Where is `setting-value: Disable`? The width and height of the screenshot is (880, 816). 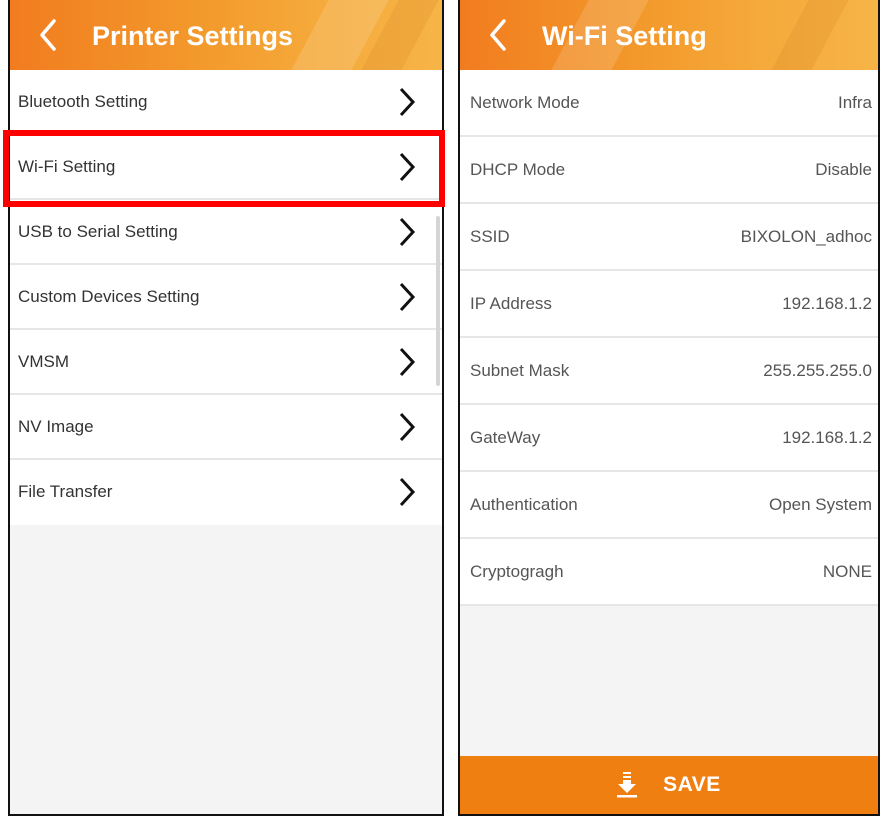 setting-value: Disable is located at coordinates (843, 169).